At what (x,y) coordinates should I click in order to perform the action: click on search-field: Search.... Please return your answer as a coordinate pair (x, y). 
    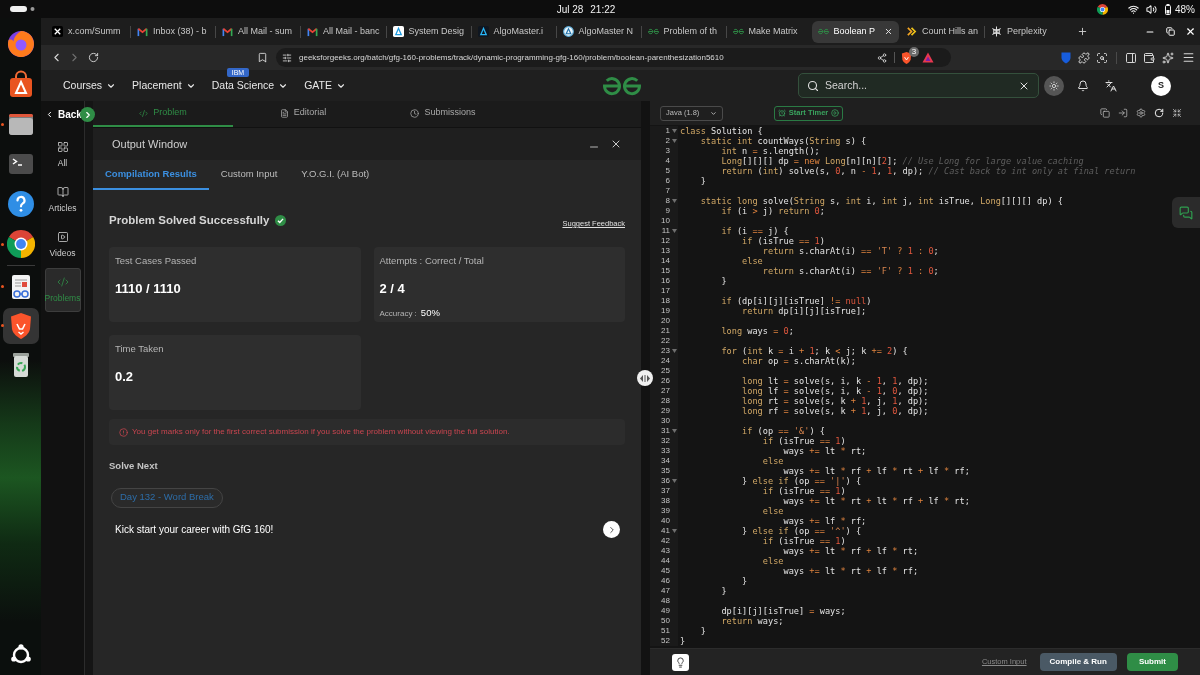
    Looking at the image, I should click on (918, 85).